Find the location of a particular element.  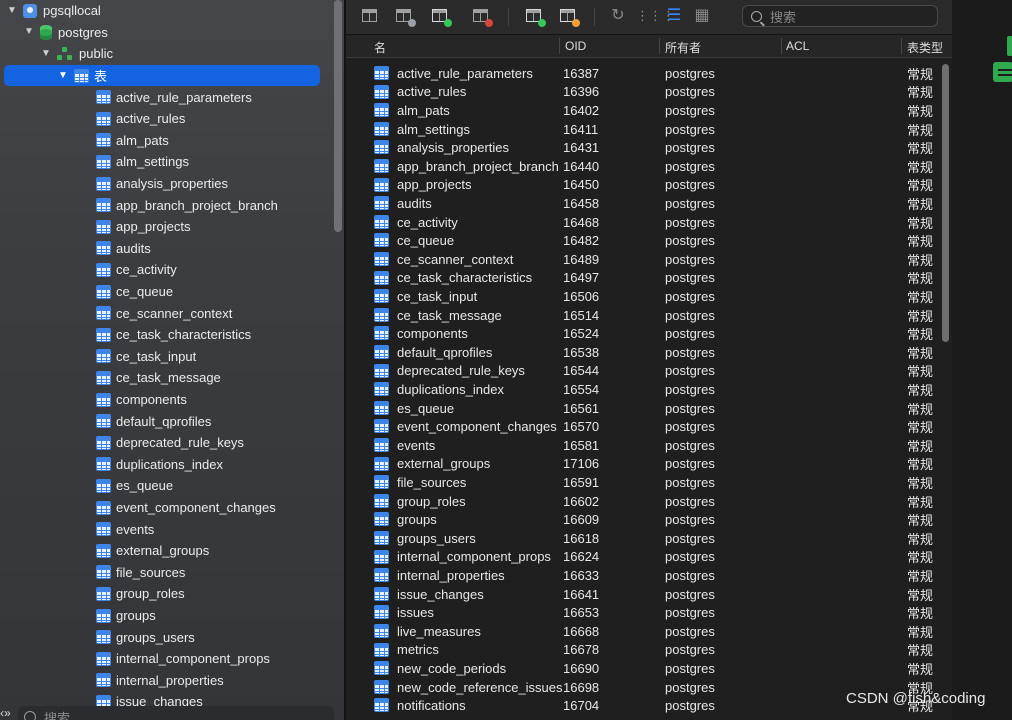

table-row: deprecated_rule_keys 16544 postgres 常规 is located at coordinates (649, 371).